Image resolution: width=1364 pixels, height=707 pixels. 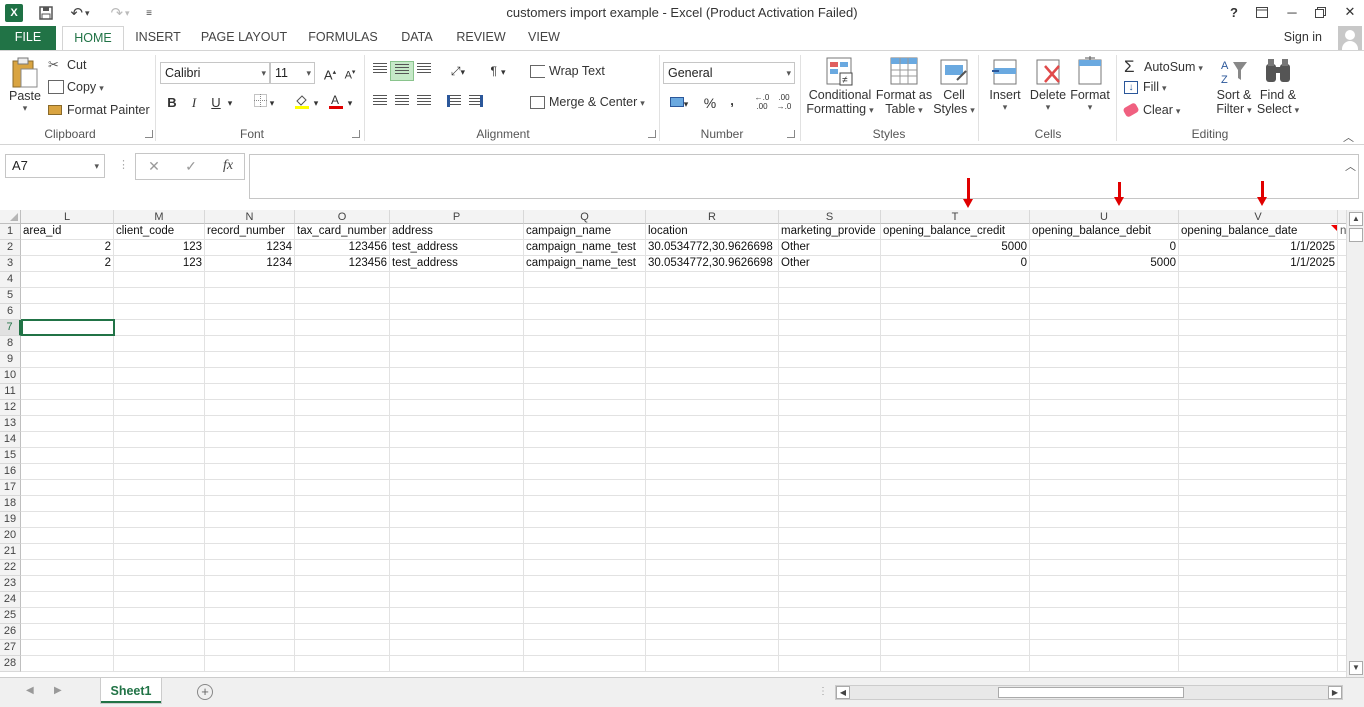 I want to click on grid-cell: marketing_provide, so click(x=830, y=232).